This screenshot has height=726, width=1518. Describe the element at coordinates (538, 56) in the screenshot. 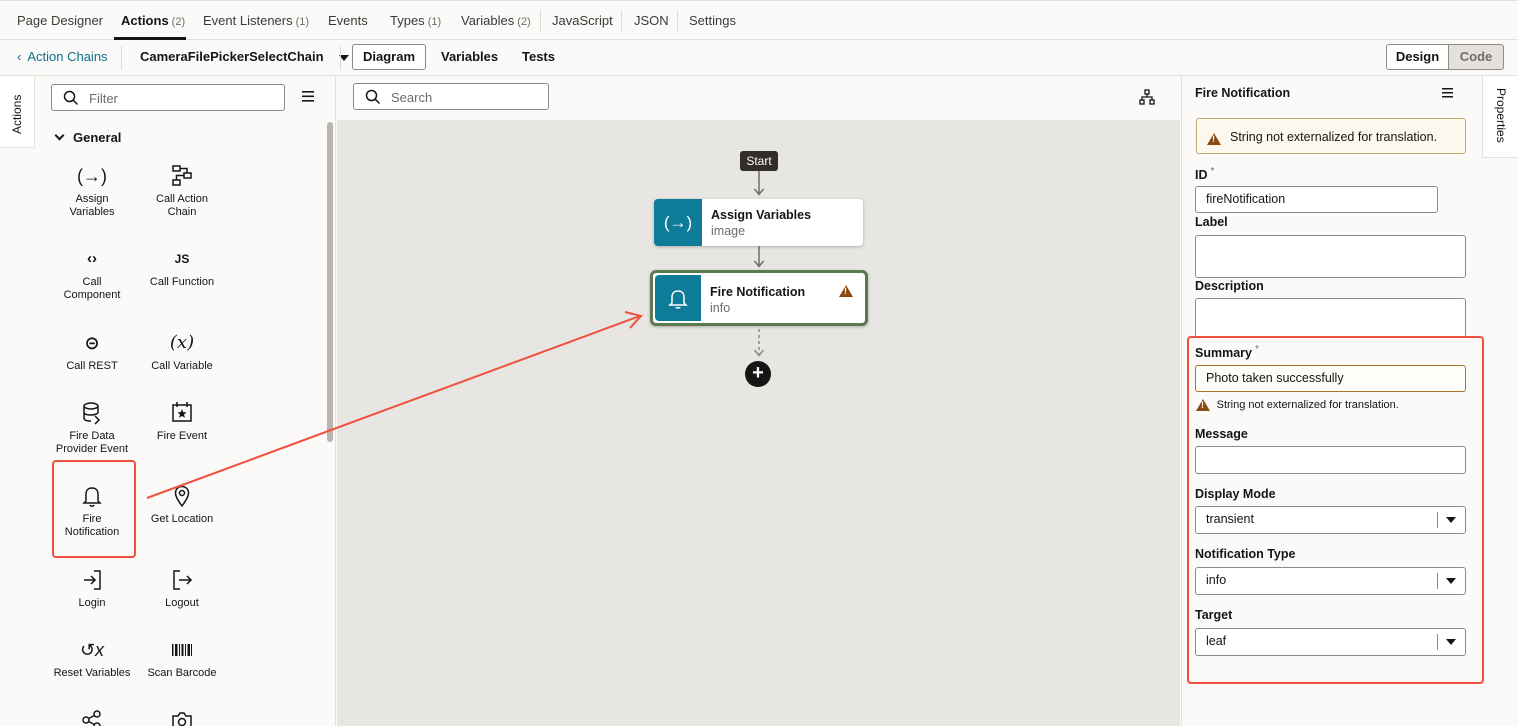

I see `tests-tab-button: Tests` at that location.